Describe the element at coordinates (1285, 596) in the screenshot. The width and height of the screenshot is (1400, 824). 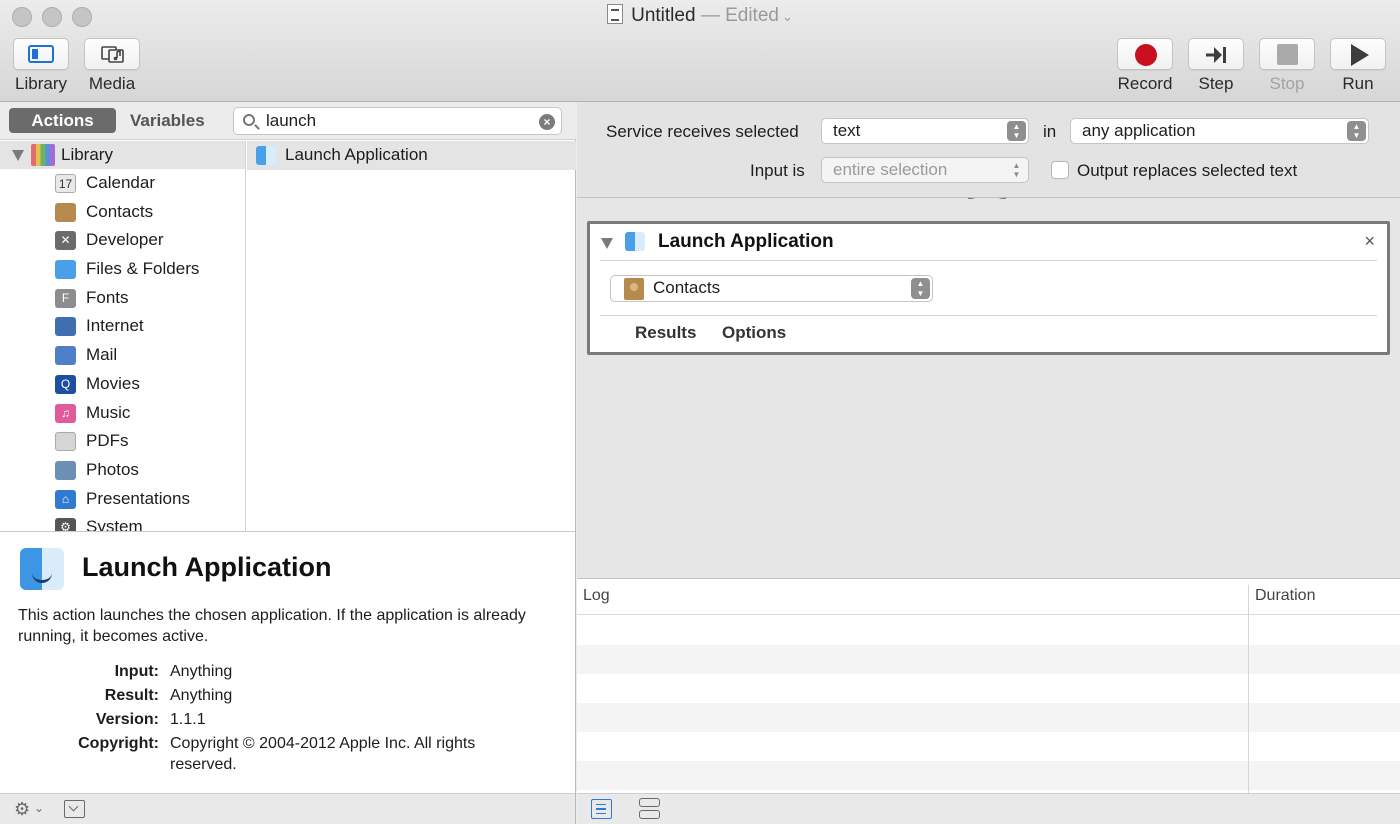
I see `column-duration: Duration` at that location.